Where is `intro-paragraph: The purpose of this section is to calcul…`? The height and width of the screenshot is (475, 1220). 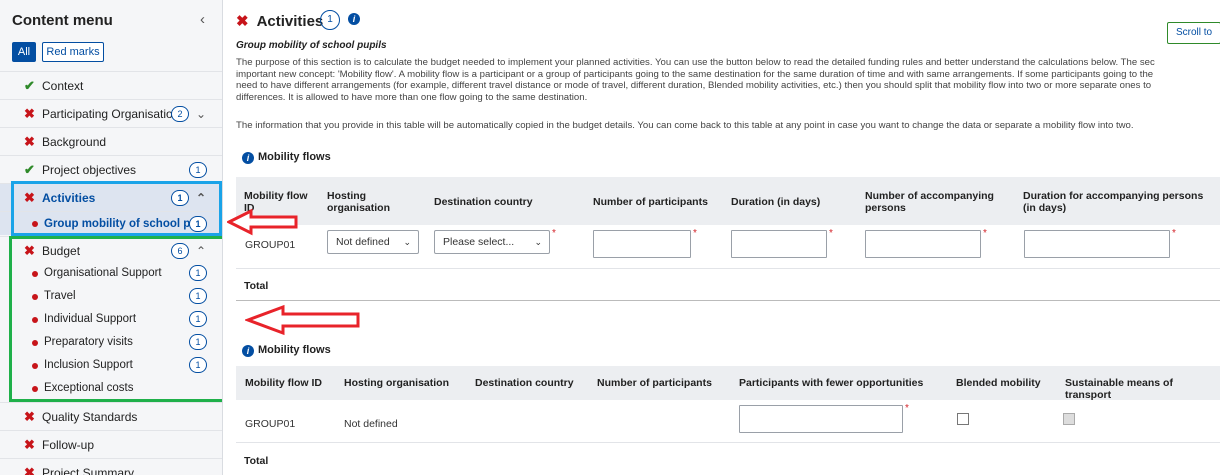 intro-paragraph: The purpose of this section is to calcul… is located at coordinates (728, 80).